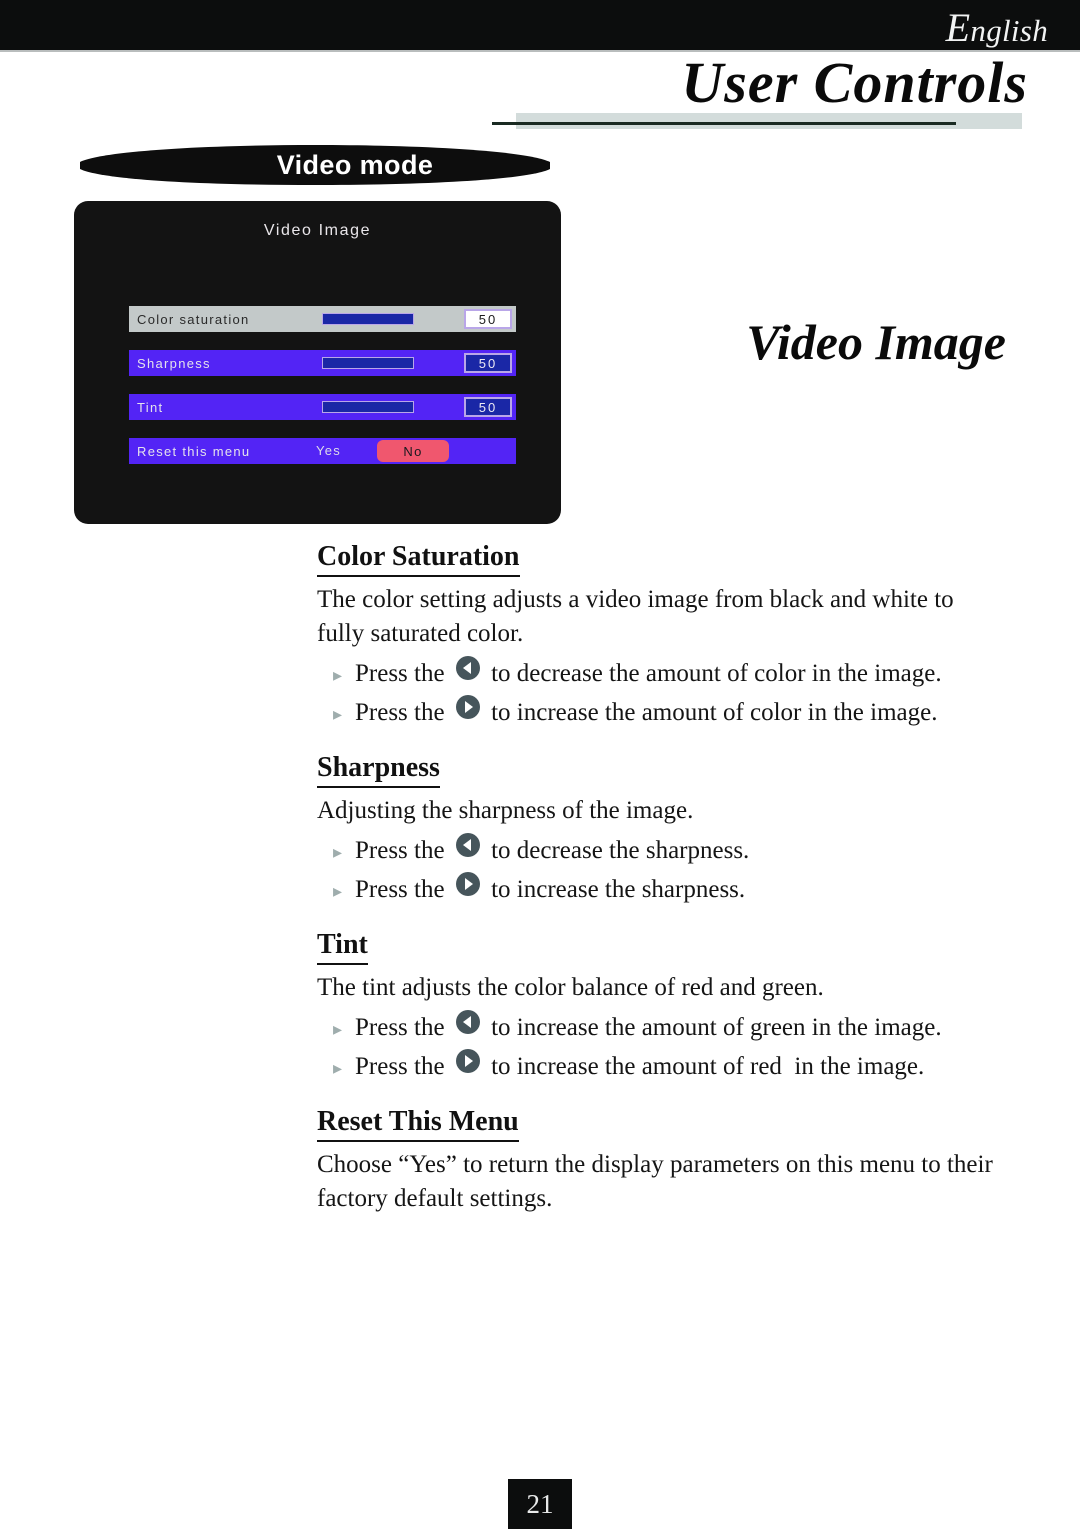 The width and height of the screenshot is (1080, 1529). I want to click on sharpness-value: 50, so click(488, 363).